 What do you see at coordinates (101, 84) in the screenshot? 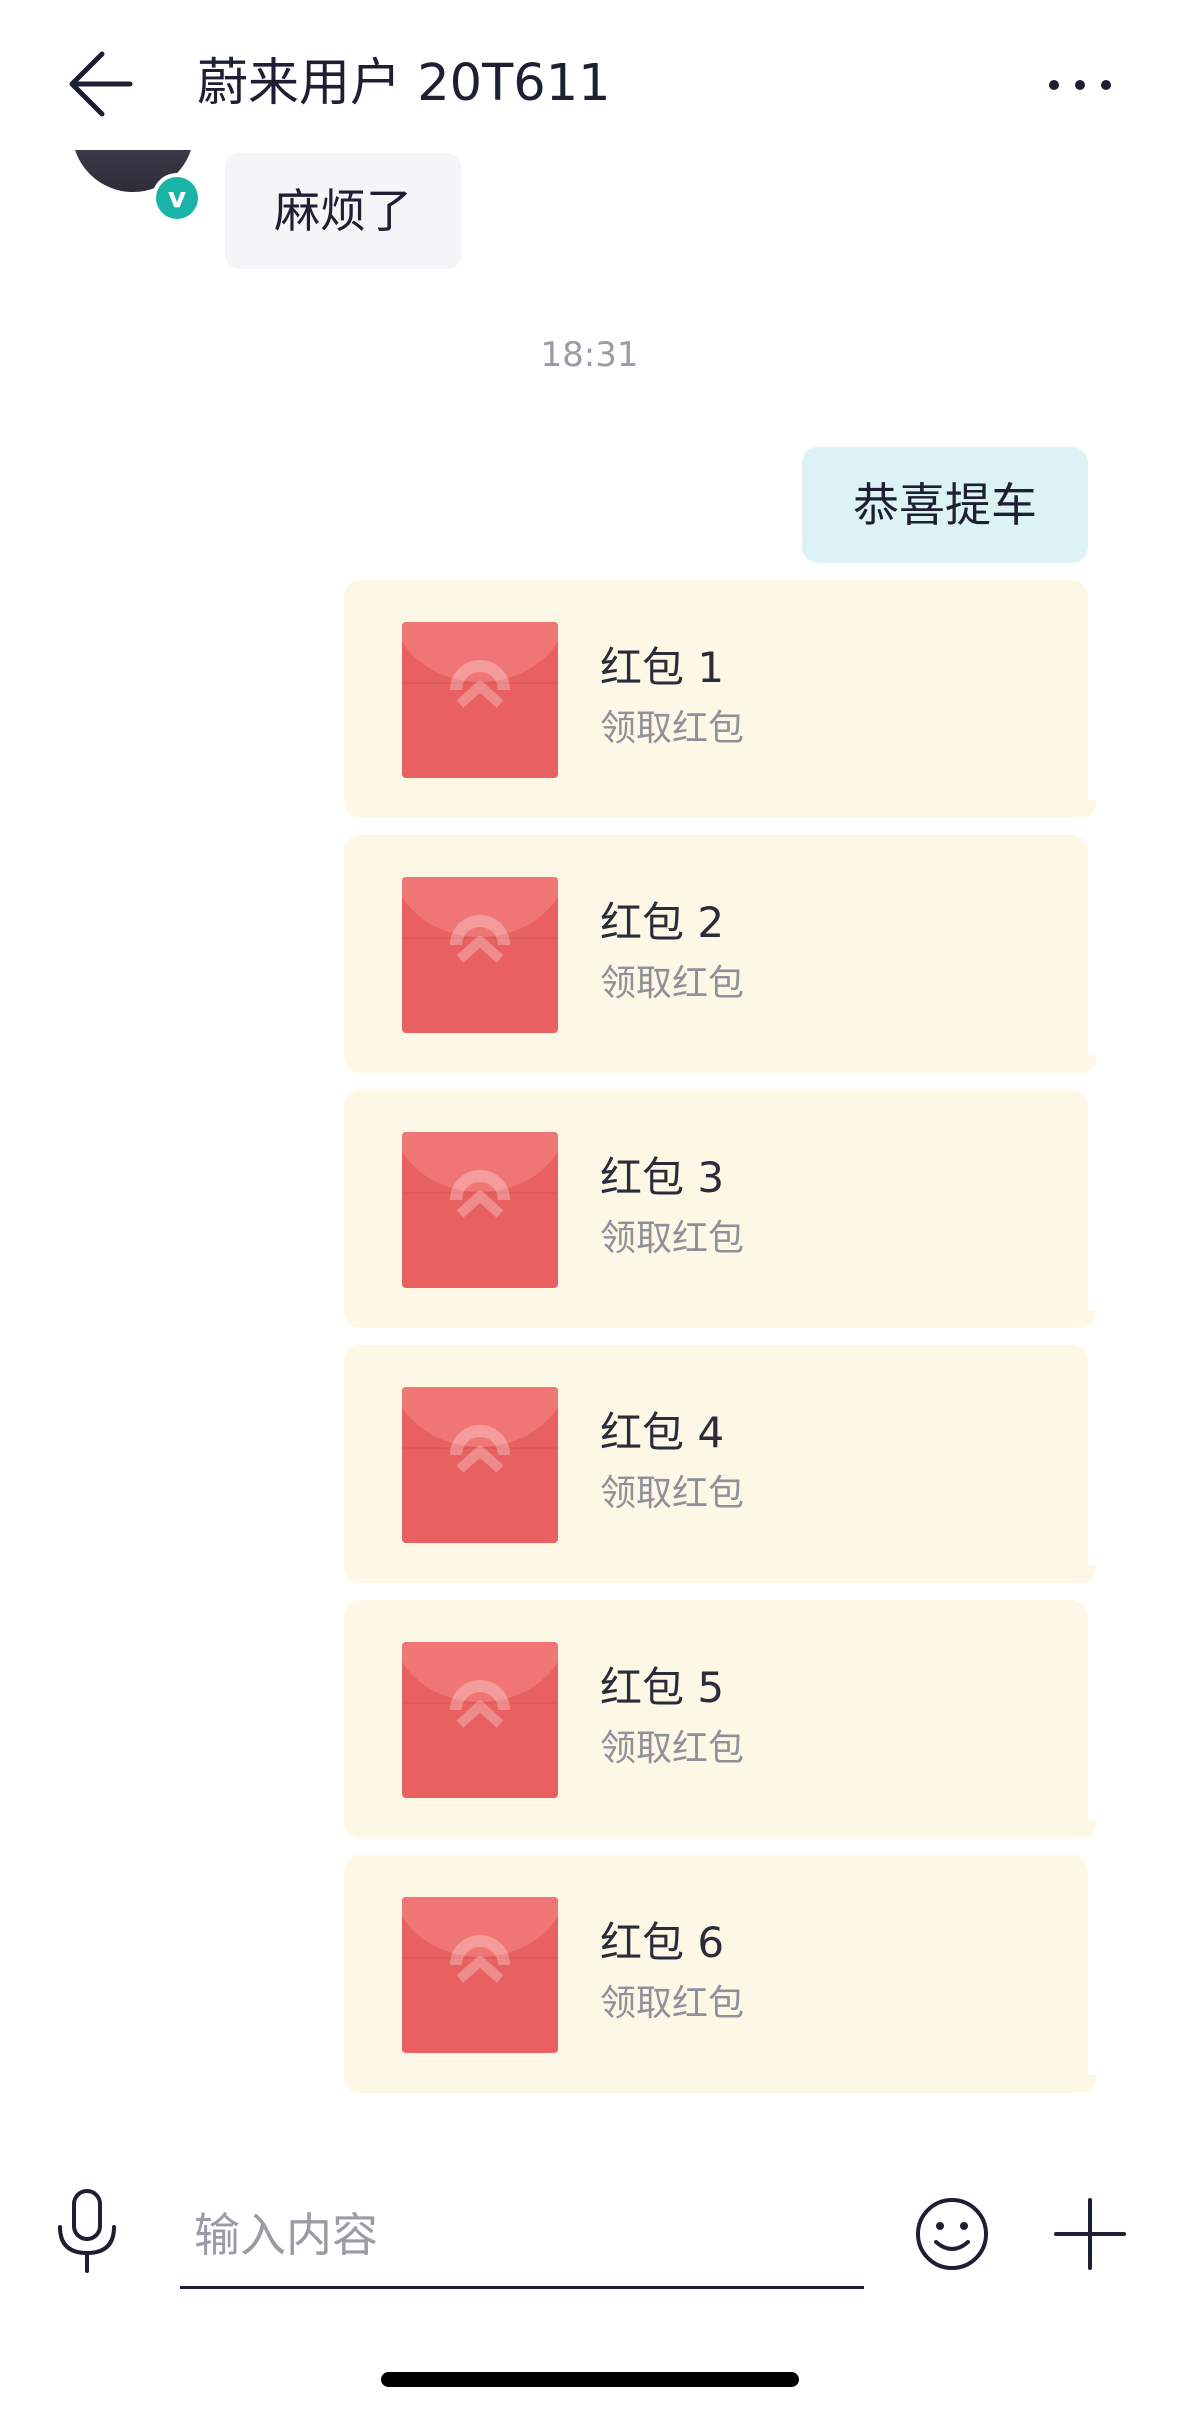
I see `back-arrow-icon` at bounding box center [101, 84].